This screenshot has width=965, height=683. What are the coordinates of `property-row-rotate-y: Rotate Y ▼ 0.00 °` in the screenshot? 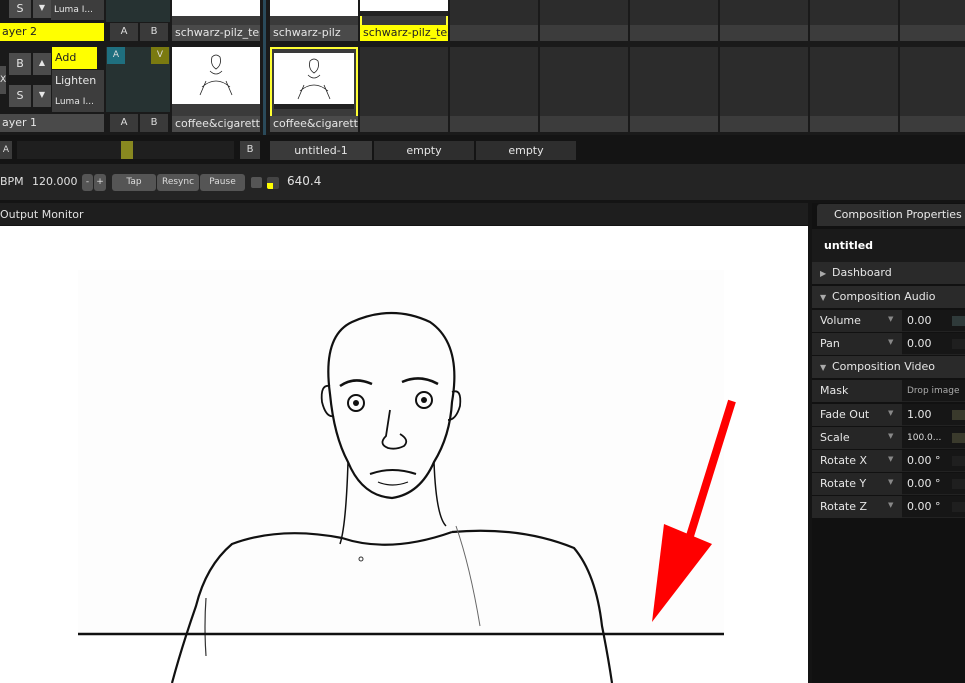 It's located at (888, 484).